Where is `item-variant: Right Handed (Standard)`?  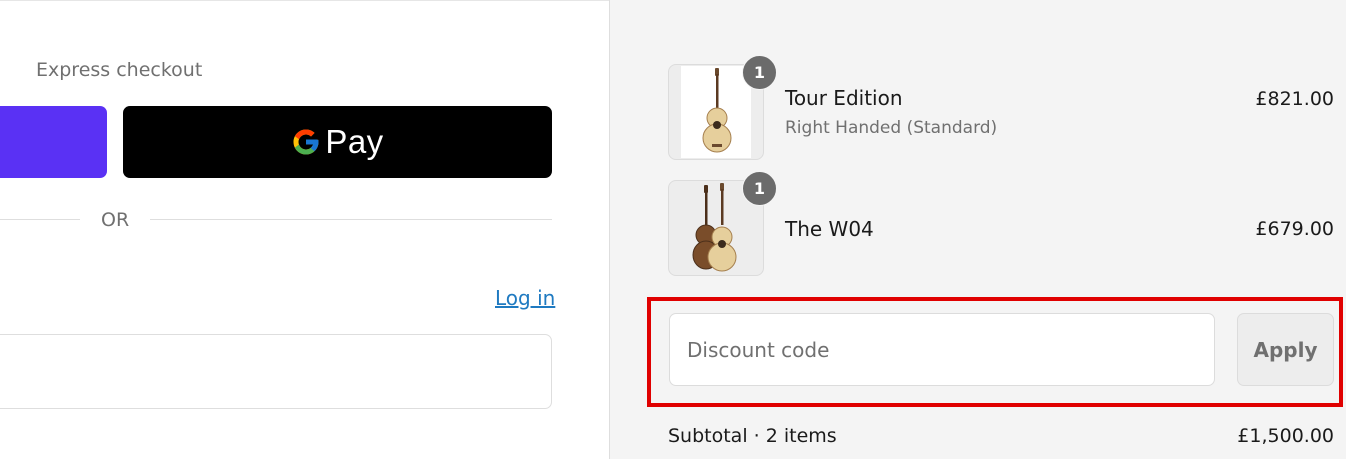
item-variant: Right Handed (Standard) is located at coordinates (891, 128).